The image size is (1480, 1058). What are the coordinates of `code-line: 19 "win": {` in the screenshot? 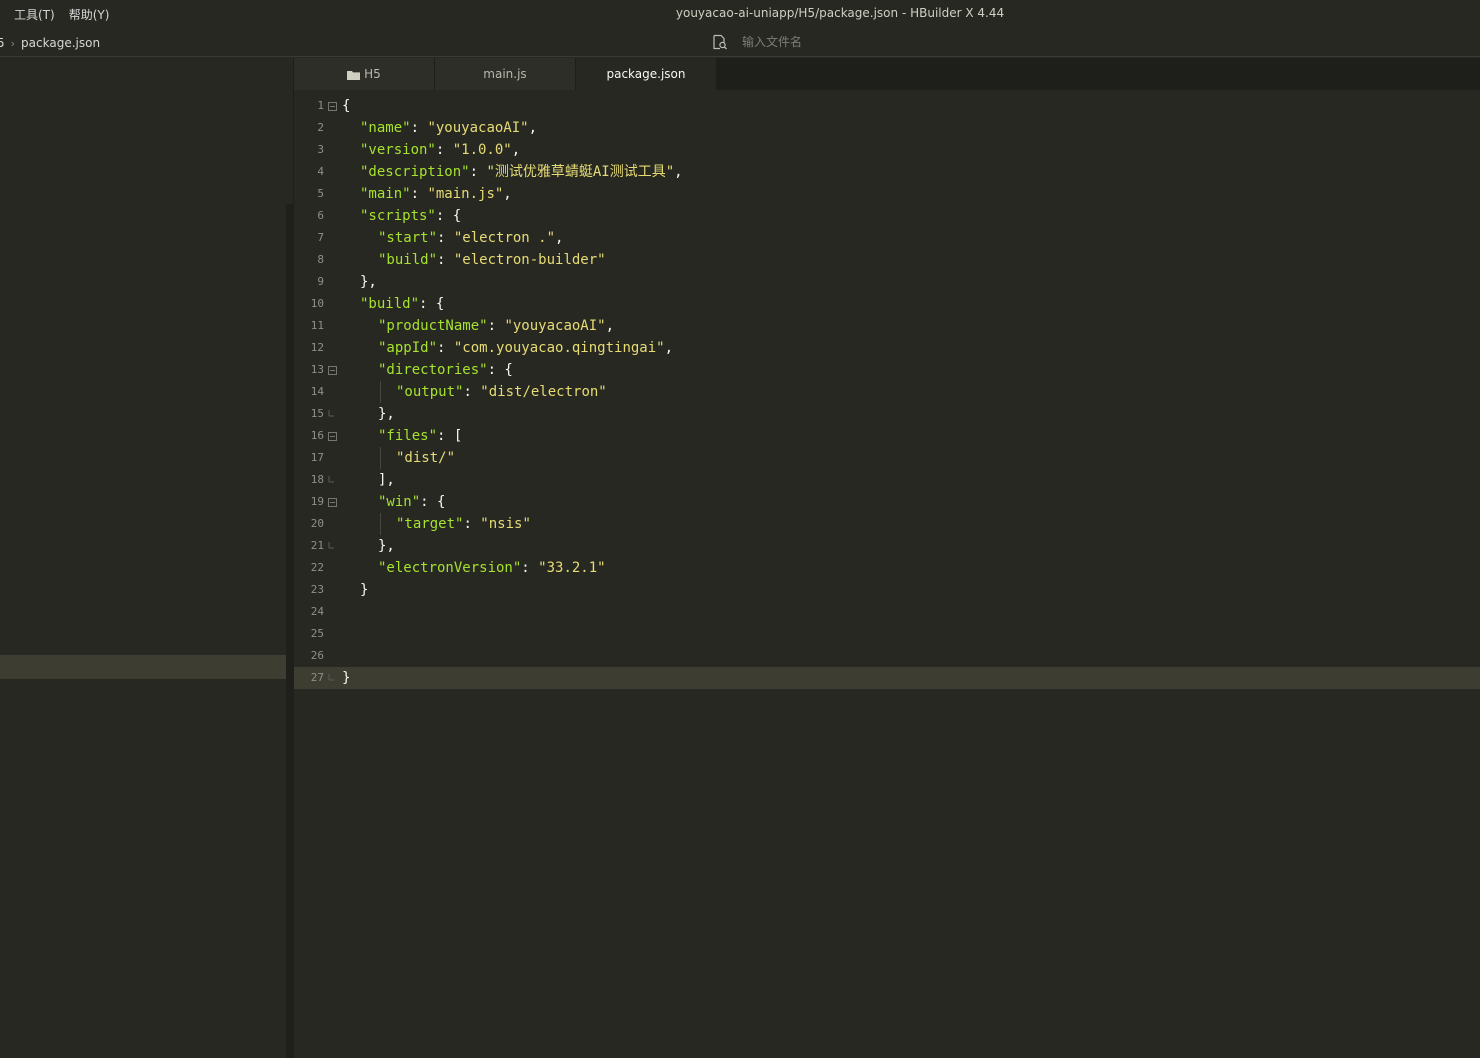 It's located at (887, 502).